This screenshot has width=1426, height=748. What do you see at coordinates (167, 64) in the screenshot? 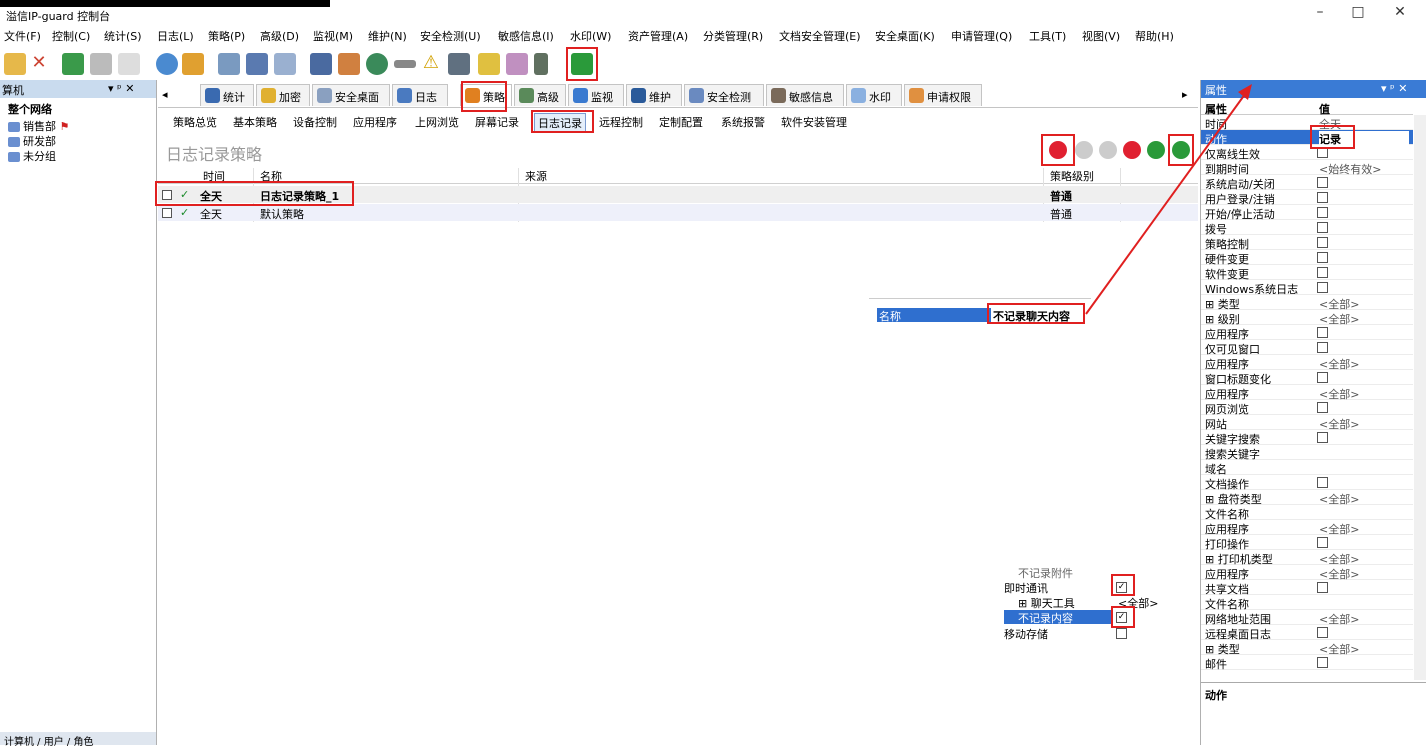
I see `globe-icon` at bounding box center [167, 64].